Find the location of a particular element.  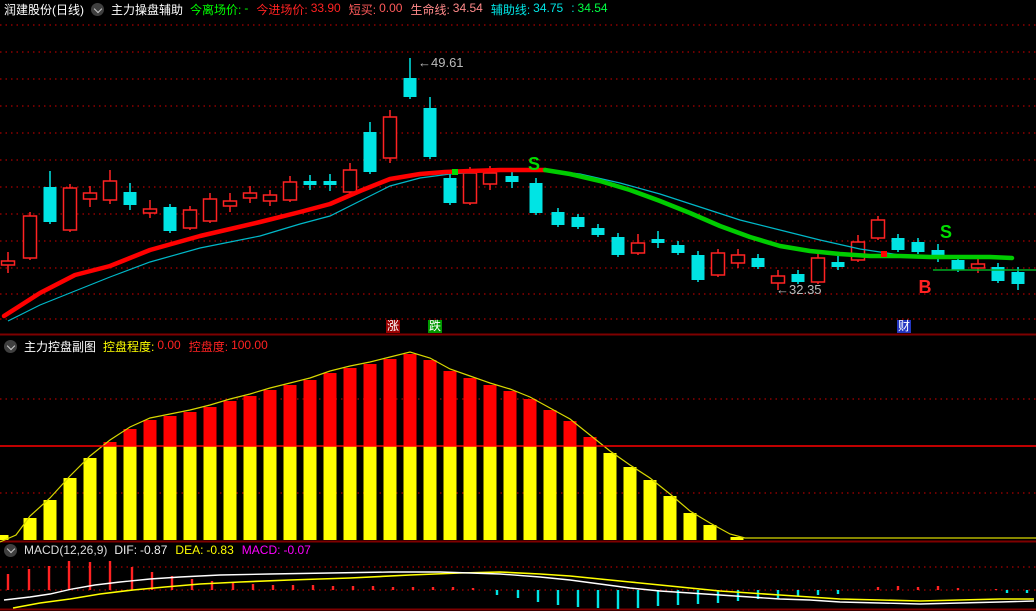

main-field: 辅助线: 34.75 is located at coordinates (527, 9).